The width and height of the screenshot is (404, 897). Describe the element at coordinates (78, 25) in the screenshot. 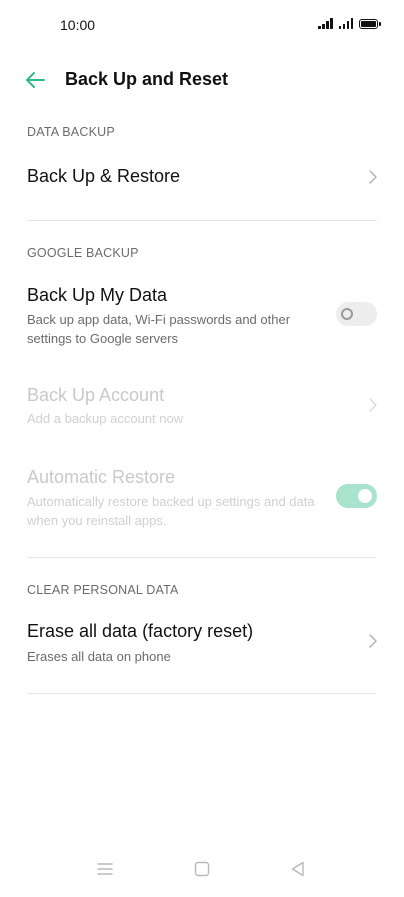

I see `status-time: 10:00` at that location.